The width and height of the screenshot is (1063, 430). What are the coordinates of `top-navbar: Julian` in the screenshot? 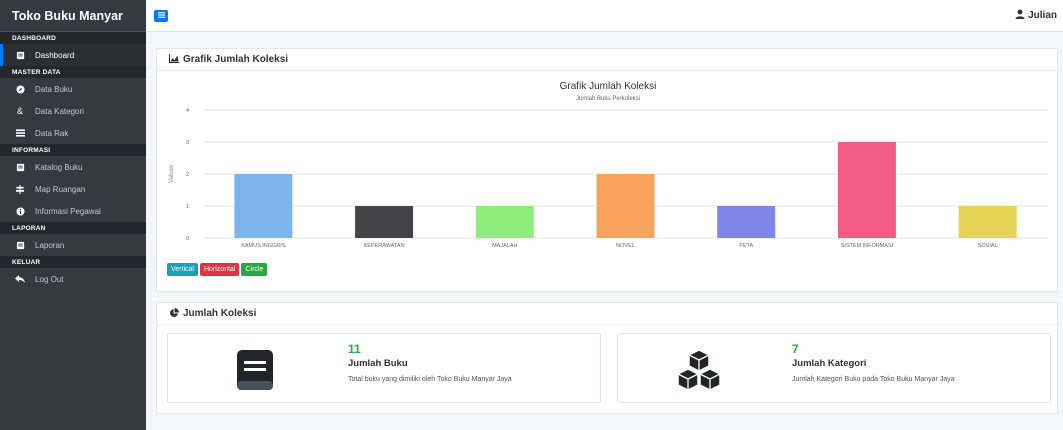 It's located at (604, 16).